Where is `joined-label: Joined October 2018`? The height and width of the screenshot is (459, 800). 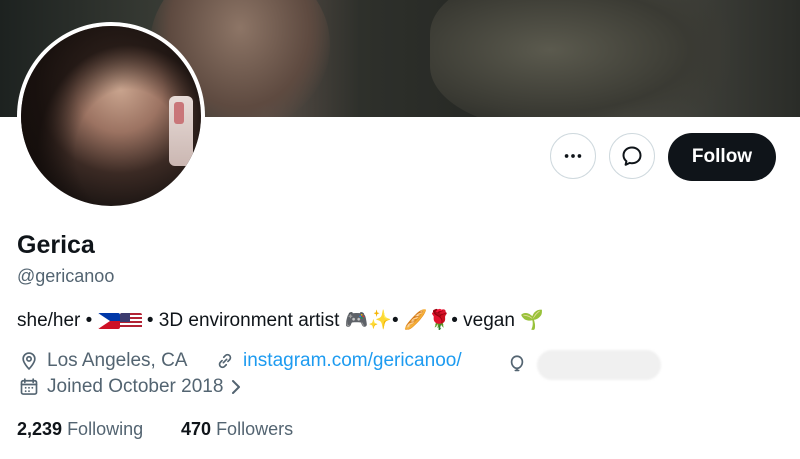 joined-label: Joined October 2018 is located at coordinates (135, 386).